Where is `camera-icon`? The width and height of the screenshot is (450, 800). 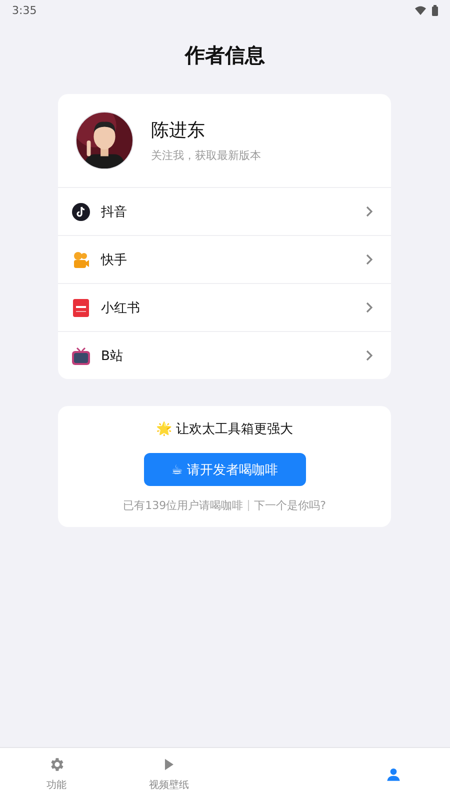 camera-icon is located at coordinates (81, 259).